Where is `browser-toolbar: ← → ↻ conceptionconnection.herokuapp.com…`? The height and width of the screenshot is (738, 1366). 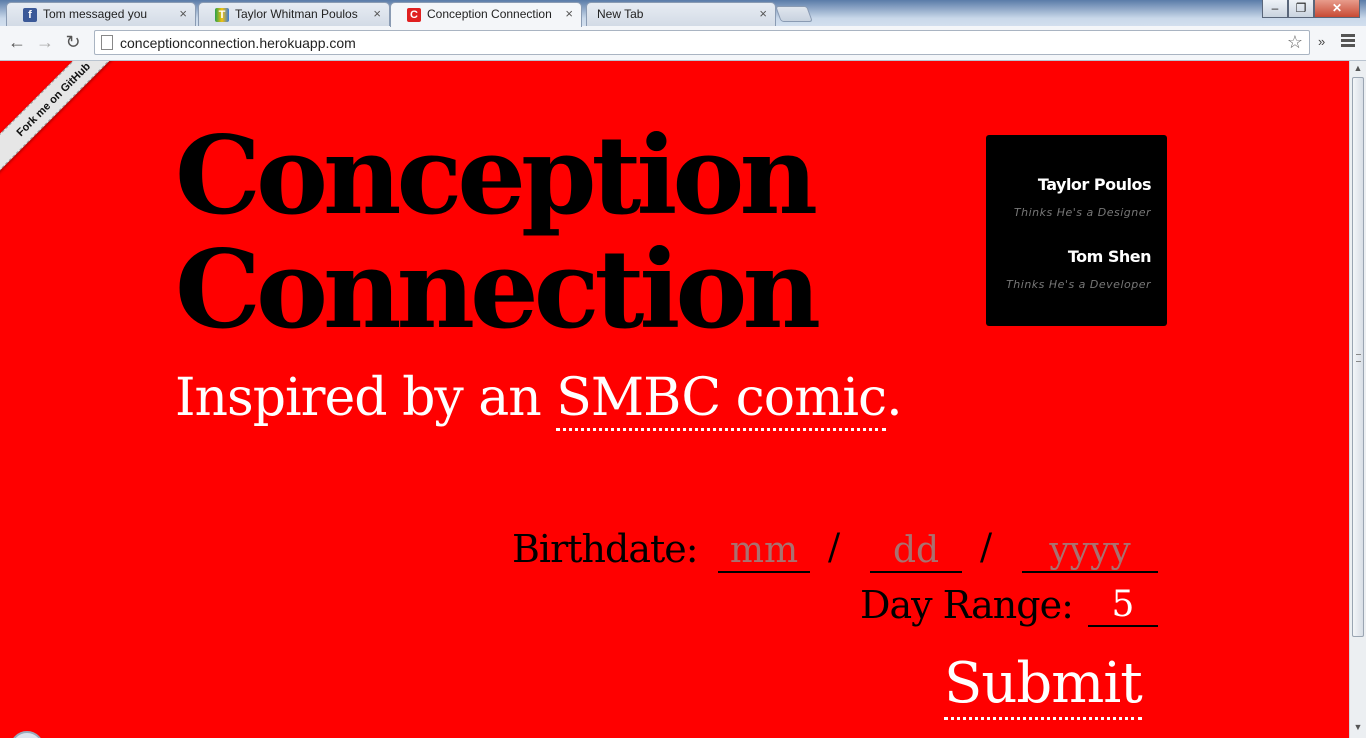
browser-toolbar: ← → ↻ conceptionconnection.herokuapp.com… is located at coordinates (683, 43).